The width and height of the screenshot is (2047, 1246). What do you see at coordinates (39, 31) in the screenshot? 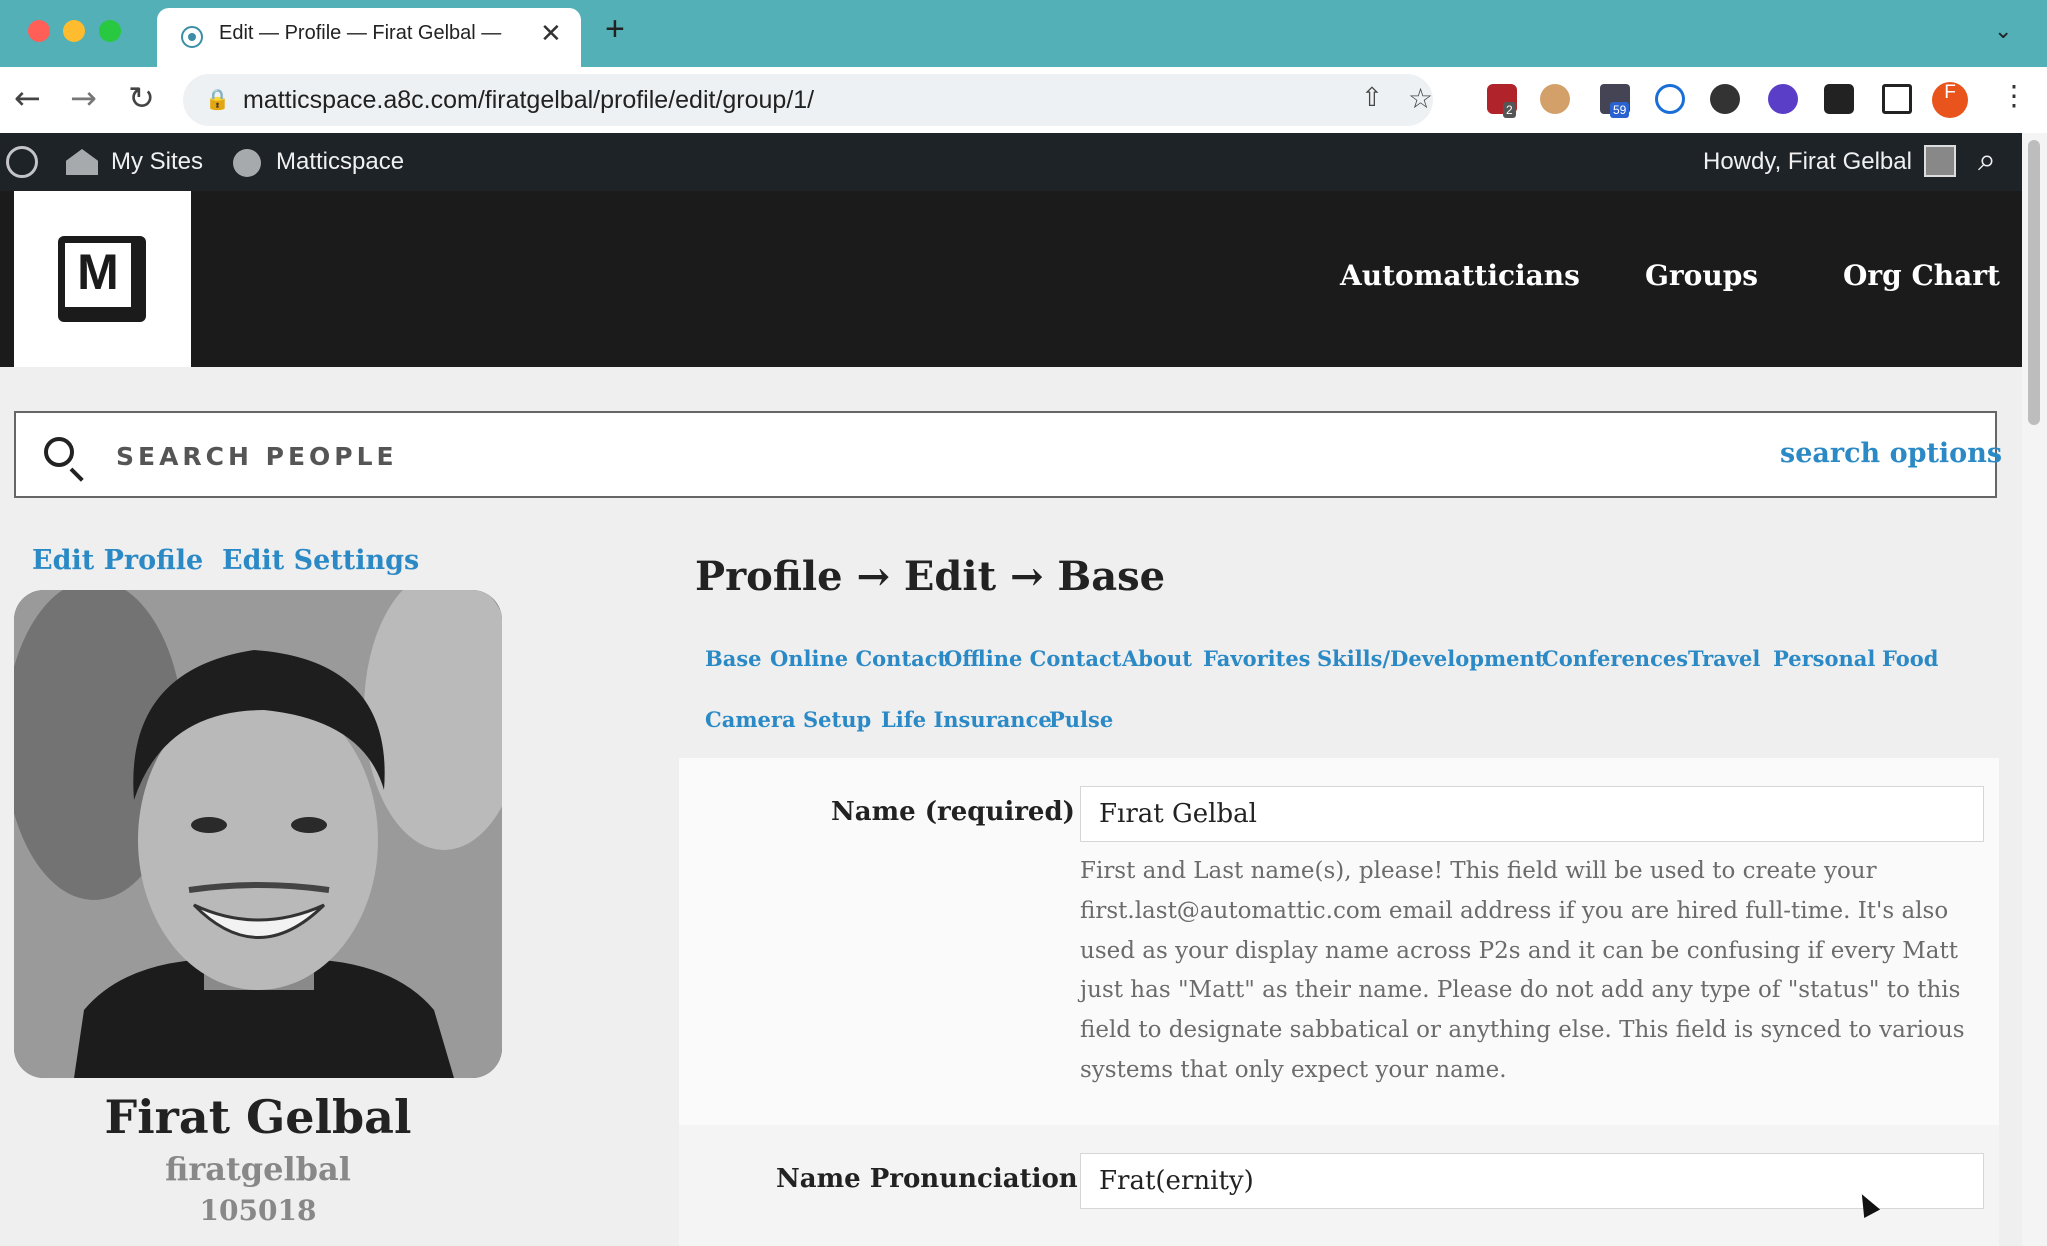
I see `close-window-button` at bounding box center [39, 31].